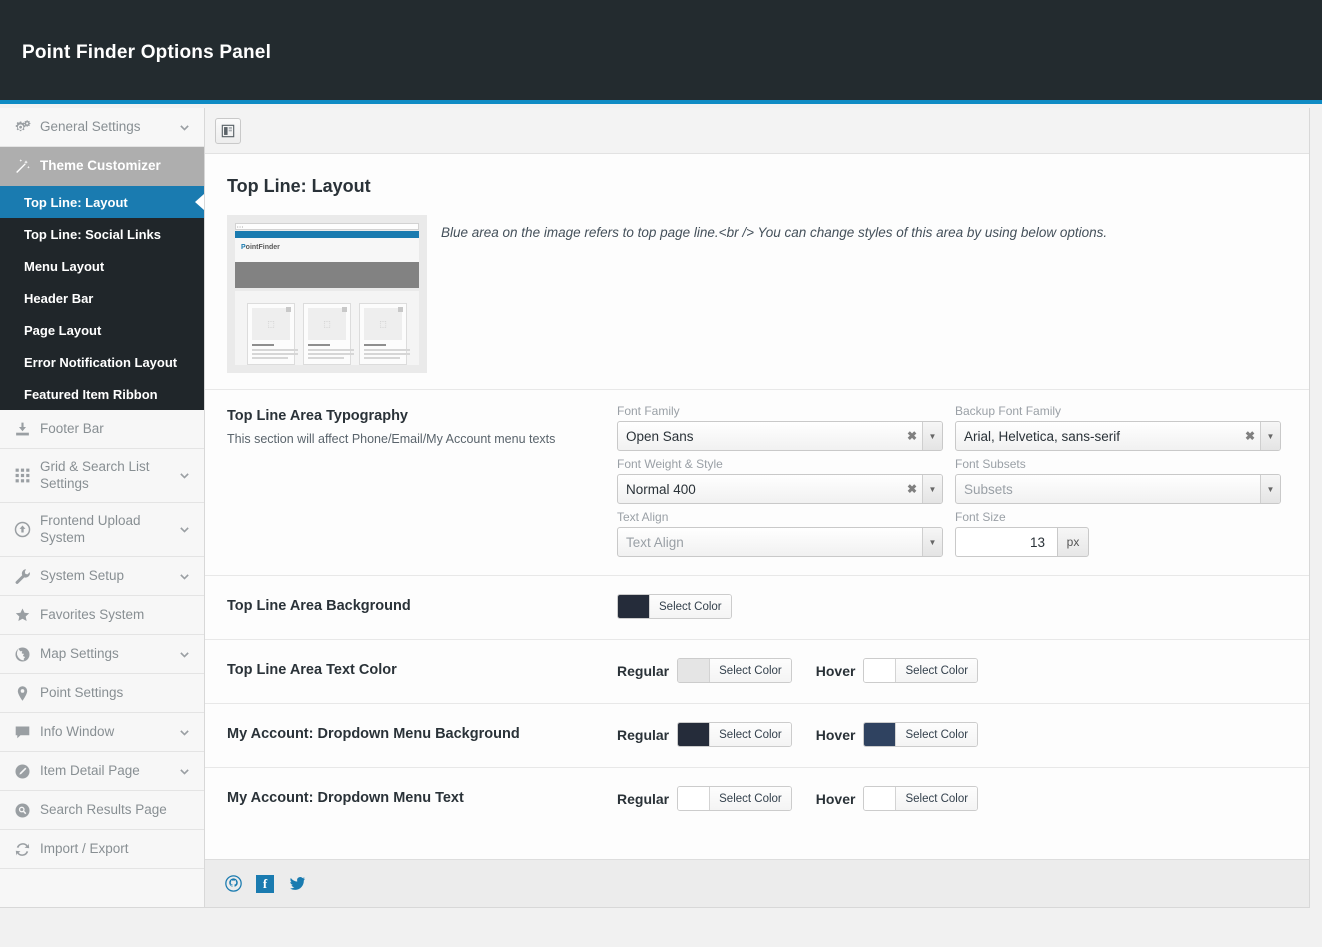 This screenshot has width=1322, height=947. I want to click on sidebar-item-footer-bar: Footer Bar, so click(102, 429).